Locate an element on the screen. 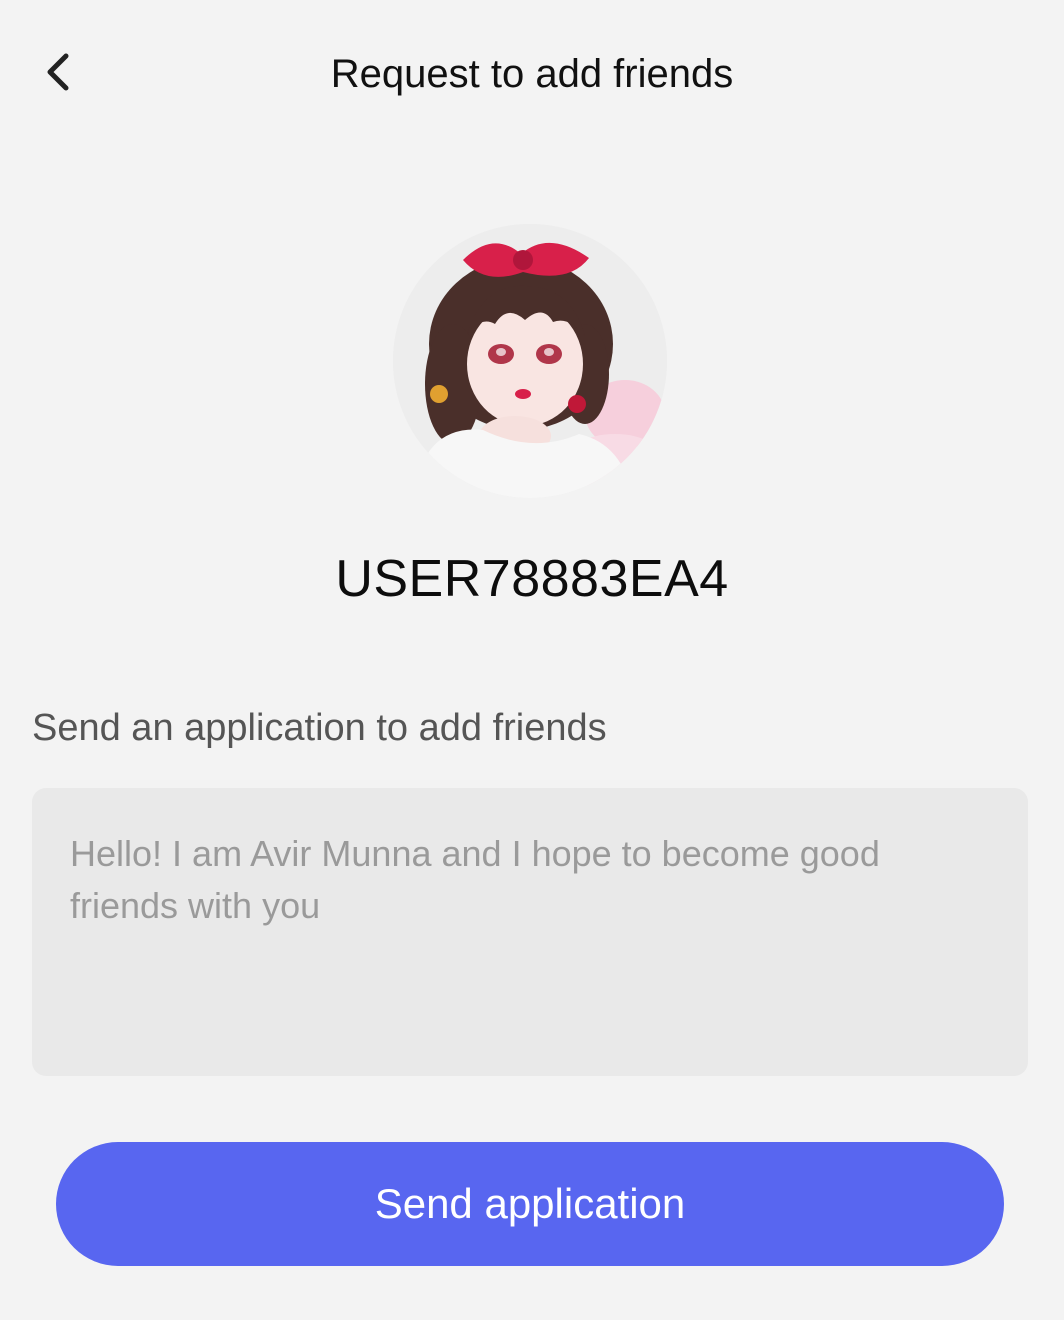 The width and height of the screenshot is (1064, 1320). header-bar: Request to add friends is located at coordinates (532, 75).